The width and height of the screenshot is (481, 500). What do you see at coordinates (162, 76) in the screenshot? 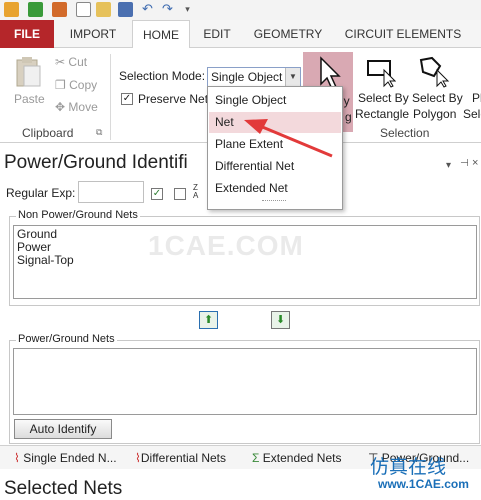
I see `selection-mode-label: Selection Mode:` at bounding box center [162, 76].